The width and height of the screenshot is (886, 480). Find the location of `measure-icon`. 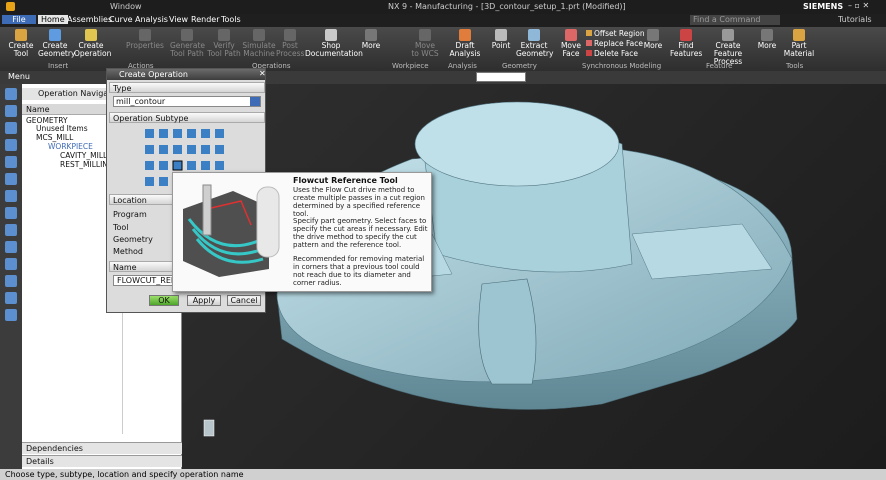

measure-icon is located at coordinates (11, 315).